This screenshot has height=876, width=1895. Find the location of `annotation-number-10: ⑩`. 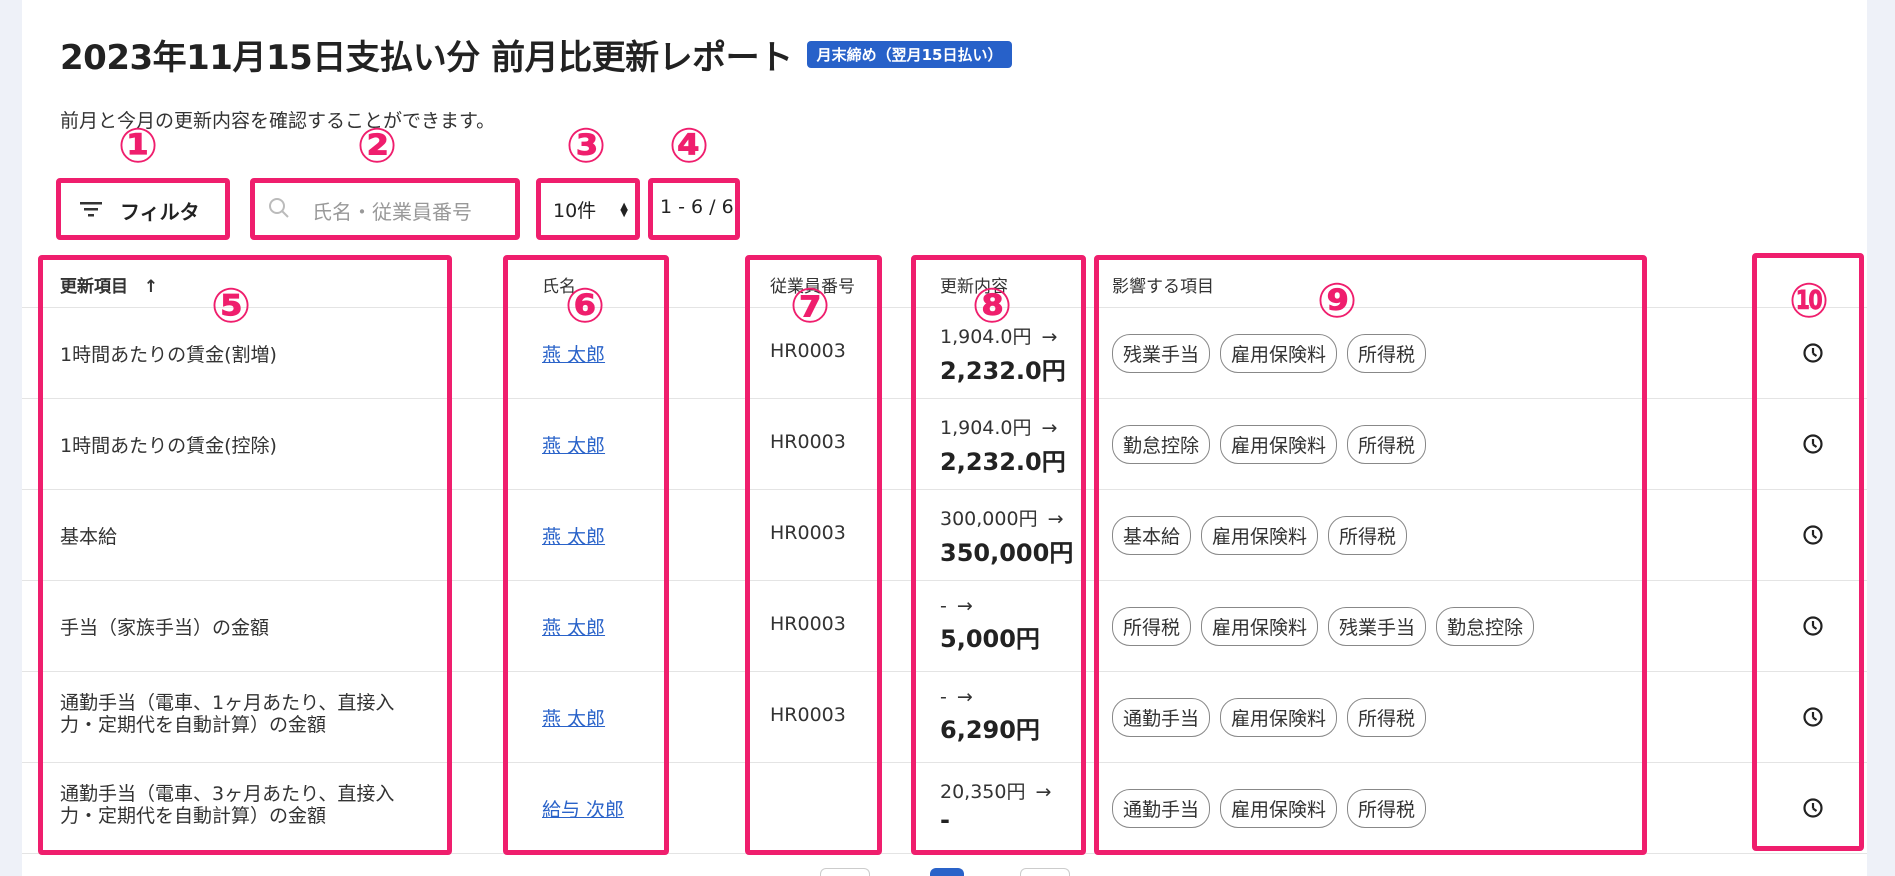

annotation-number-10: ⑩ is located at coordinates (1809, 301).